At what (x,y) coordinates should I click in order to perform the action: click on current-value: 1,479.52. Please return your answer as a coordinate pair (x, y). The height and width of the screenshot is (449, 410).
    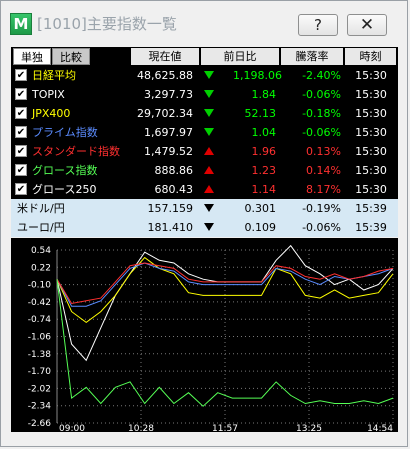
    Looking at the image, I should click on (168, 151).